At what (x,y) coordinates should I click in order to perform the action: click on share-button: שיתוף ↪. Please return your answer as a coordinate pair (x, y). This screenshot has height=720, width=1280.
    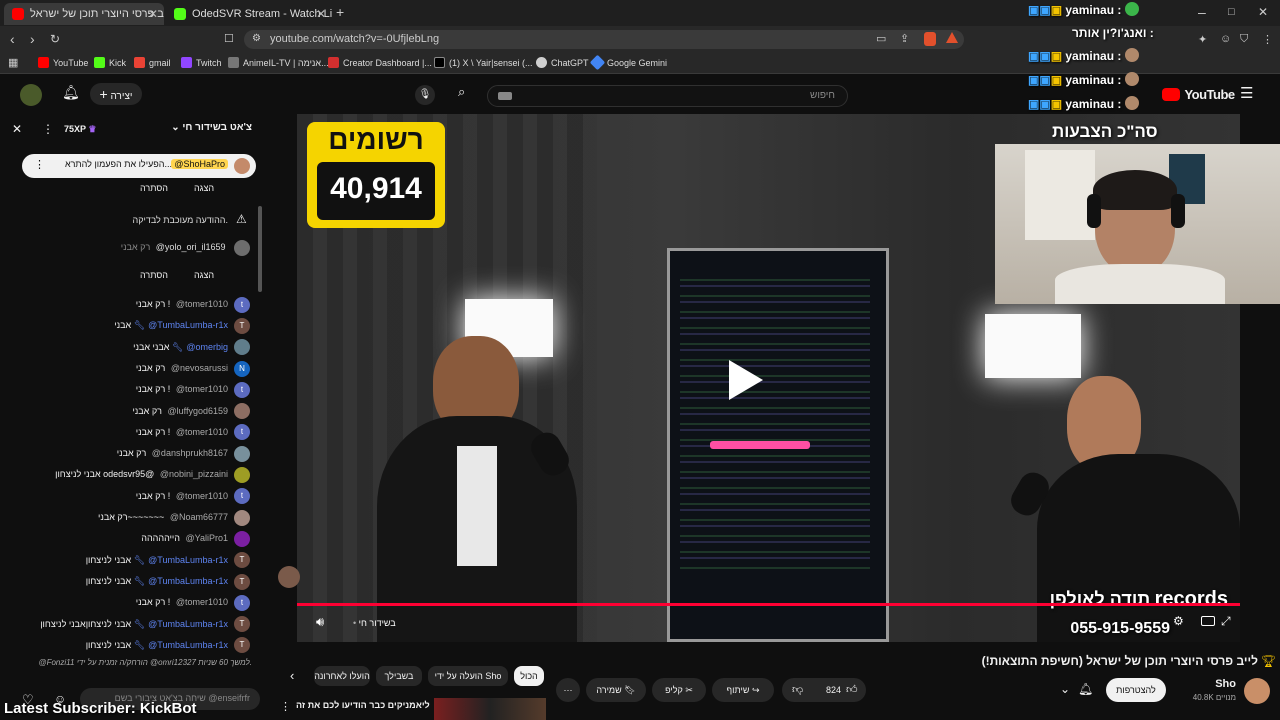
    Looking at the image, I should click on (743, 690).